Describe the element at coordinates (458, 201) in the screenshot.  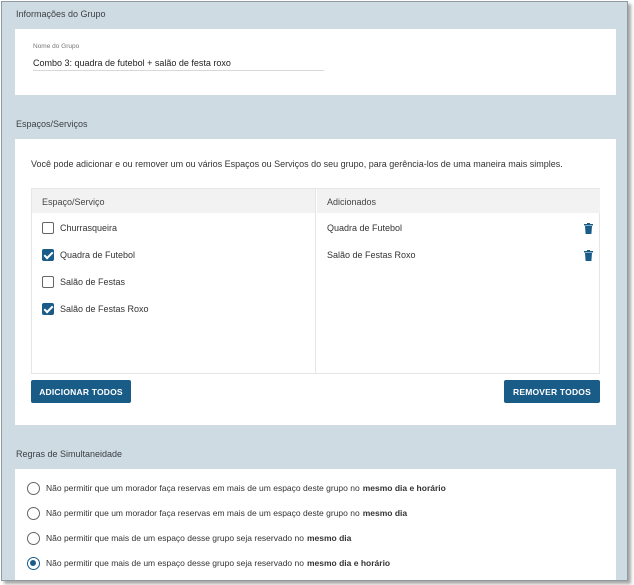
I see `added-header: Adicionados` at that location.